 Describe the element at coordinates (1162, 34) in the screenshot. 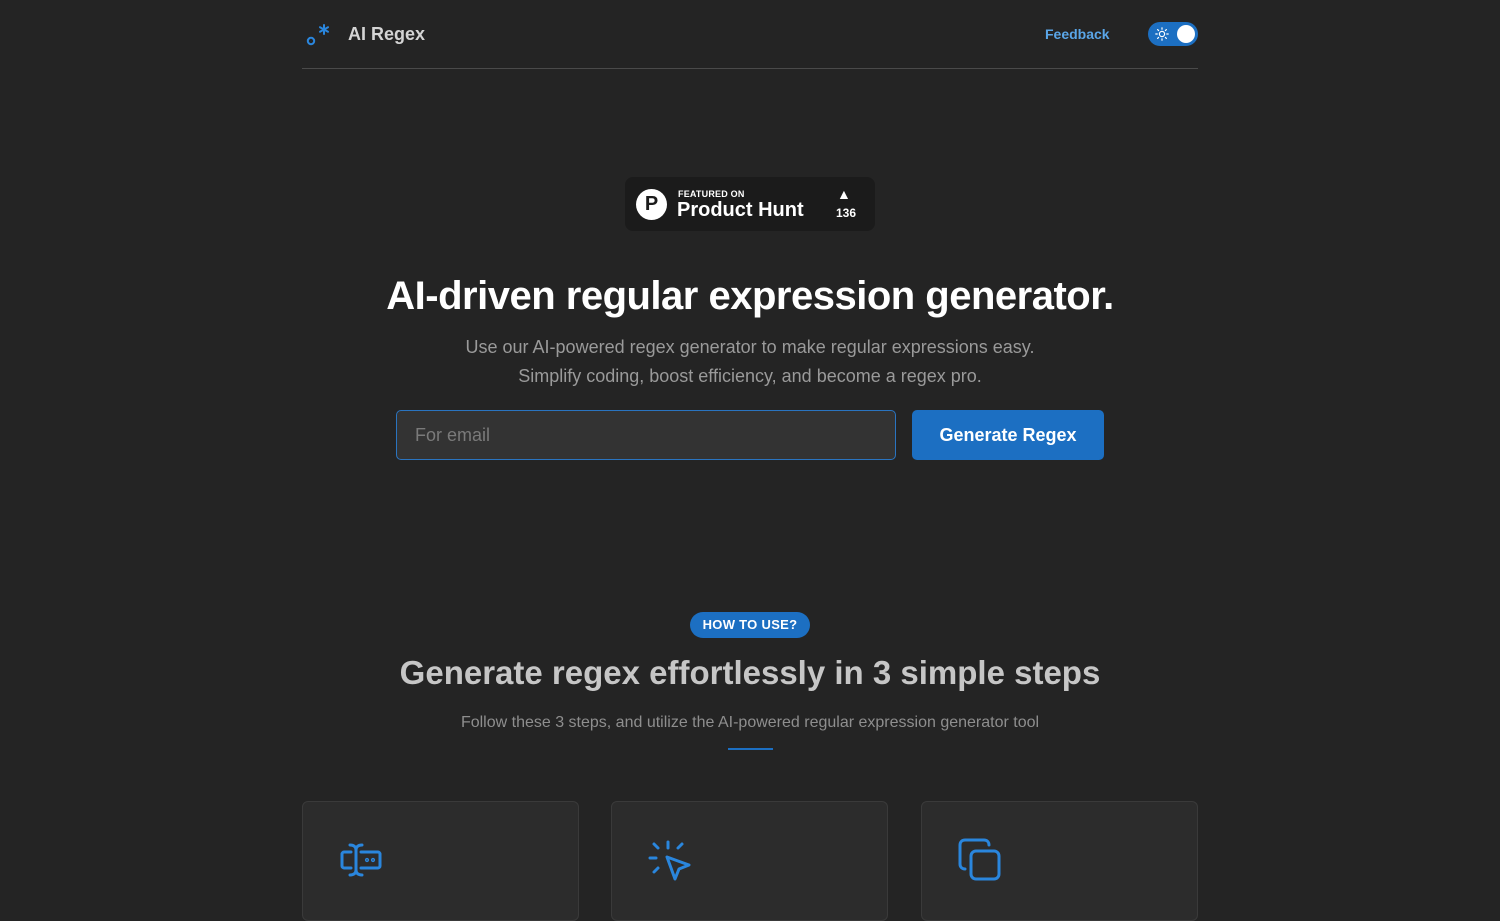

I see `sun-icon` at that location.